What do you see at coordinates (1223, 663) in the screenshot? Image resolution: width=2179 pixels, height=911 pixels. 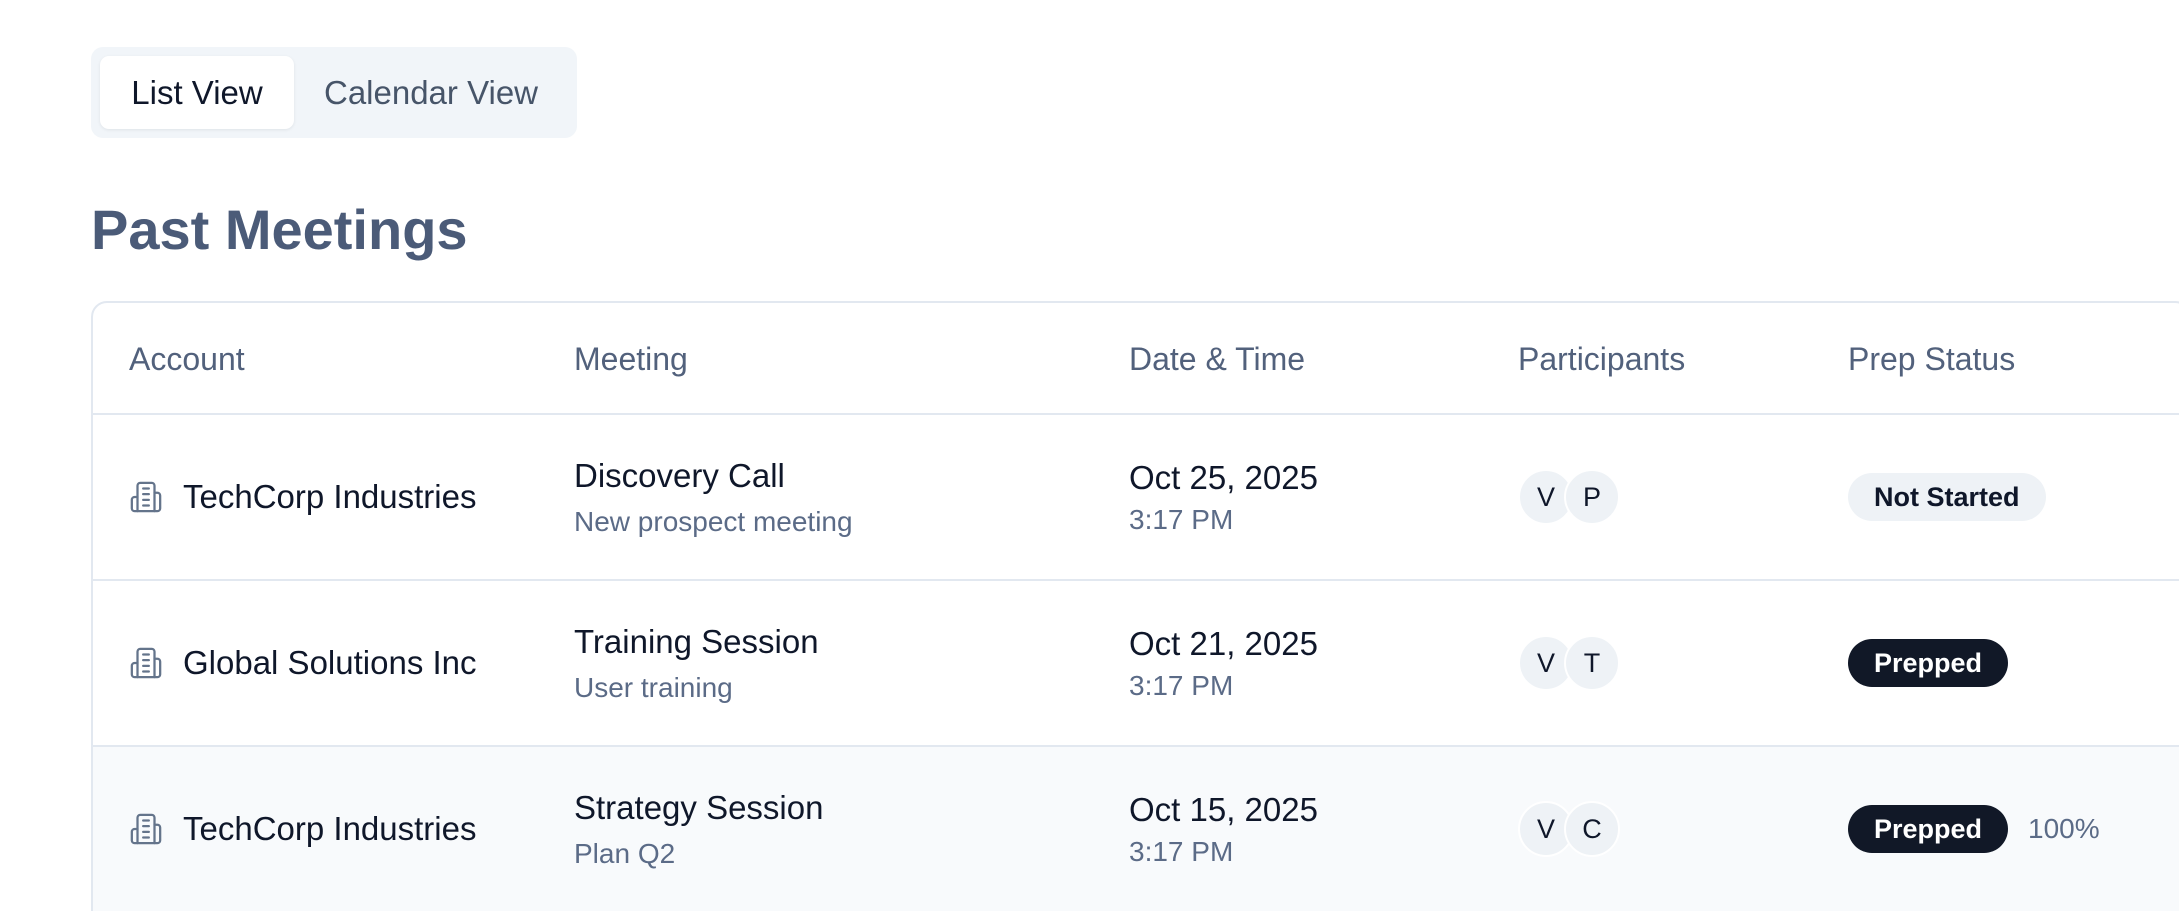 I see `date-cell: Oct 21, 2025 3:17 PM` at bounding box center [1223, 663].